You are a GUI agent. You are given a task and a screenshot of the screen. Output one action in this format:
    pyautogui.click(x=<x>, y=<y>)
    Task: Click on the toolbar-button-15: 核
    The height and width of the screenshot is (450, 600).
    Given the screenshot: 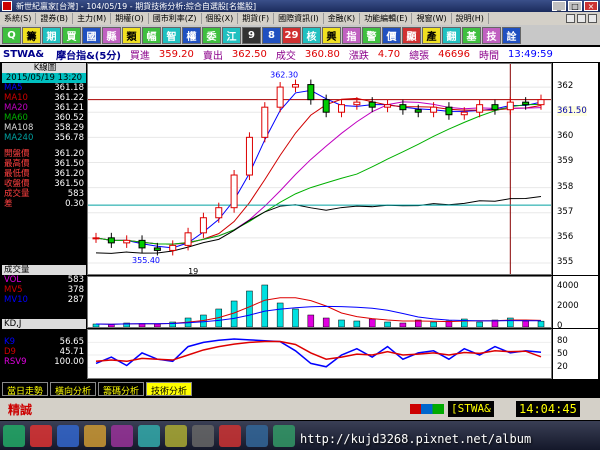 What is the action you would take?
    pyautogui.click(x=311, y=35)
    